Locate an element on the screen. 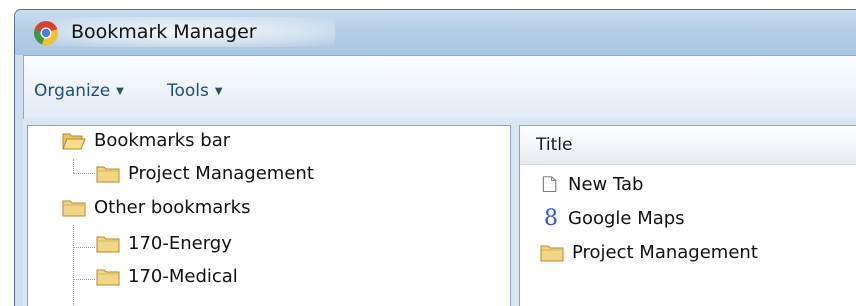 The width and height of the screenshot is (856, 306). tree-item-label: Project Management is located at coordinates (221, 173).